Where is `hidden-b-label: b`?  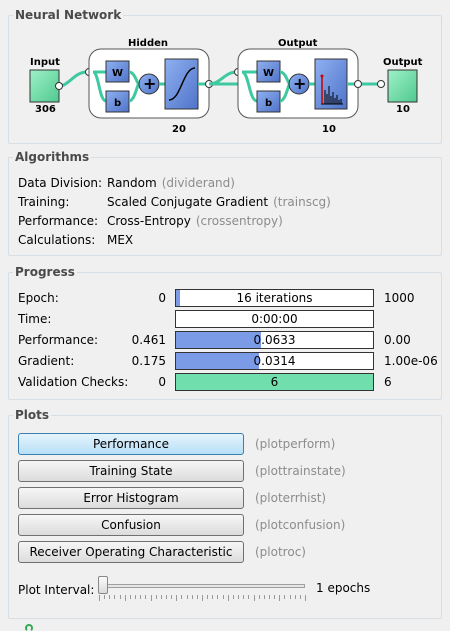 hidden-b-label: b is located at coordinates (117, 103).